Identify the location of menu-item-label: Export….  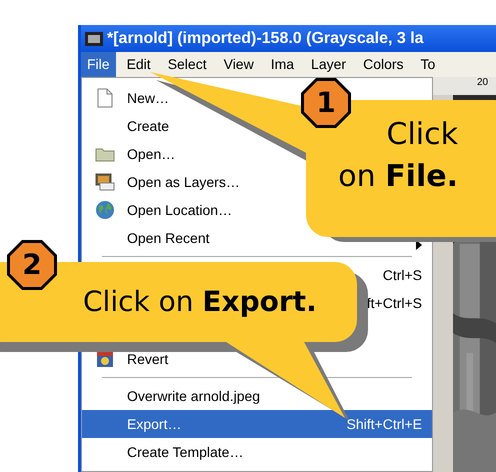
(154, 424).